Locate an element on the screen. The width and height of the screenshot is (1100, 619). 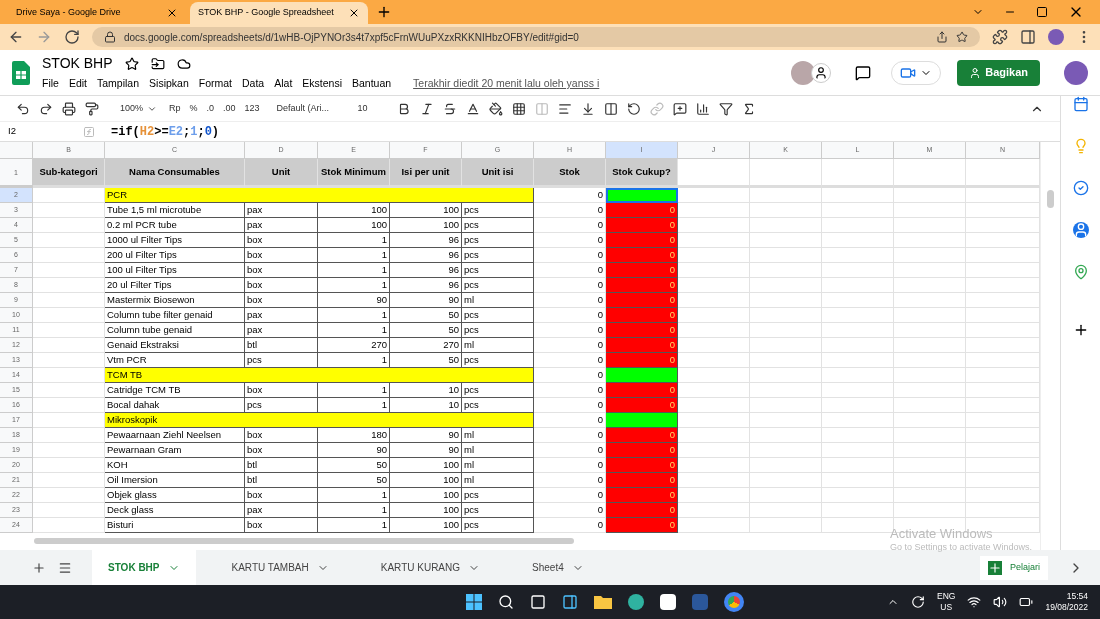
browser-tab: STOK BHP - Google Spreadsheet is located at coordinates (279, 13).